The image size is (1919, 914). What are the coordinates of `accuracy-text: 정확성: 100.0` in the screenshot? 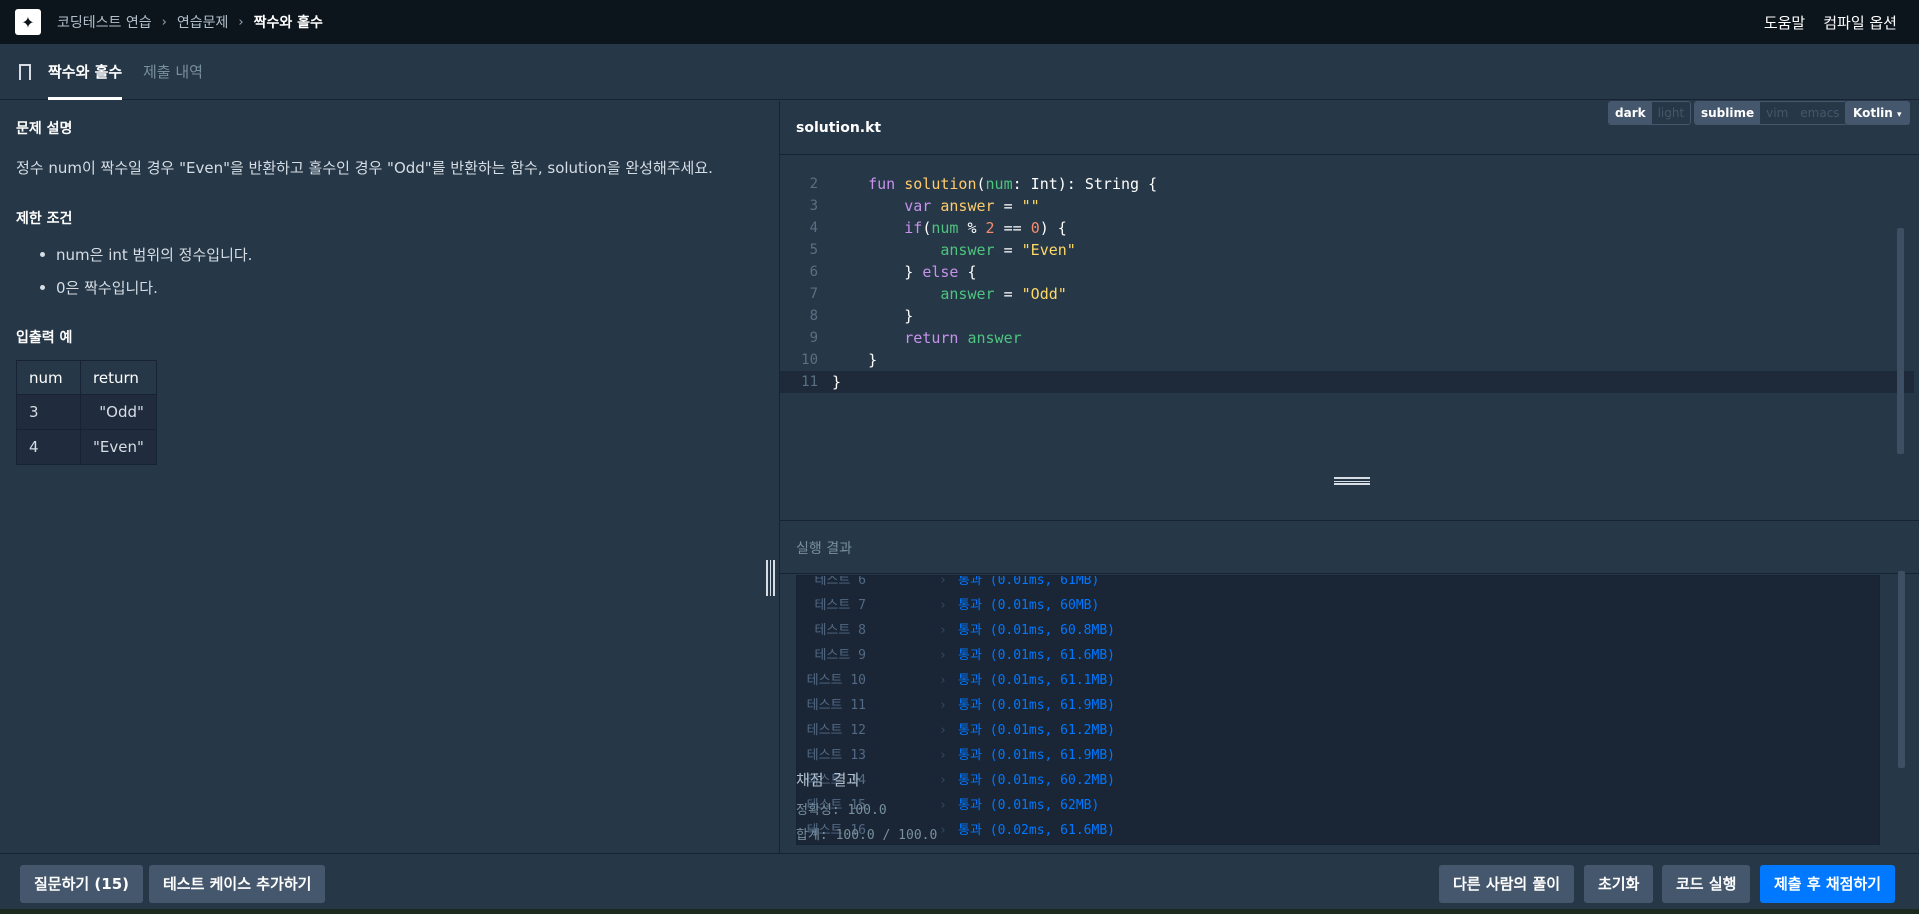 It's located at (841, 810).